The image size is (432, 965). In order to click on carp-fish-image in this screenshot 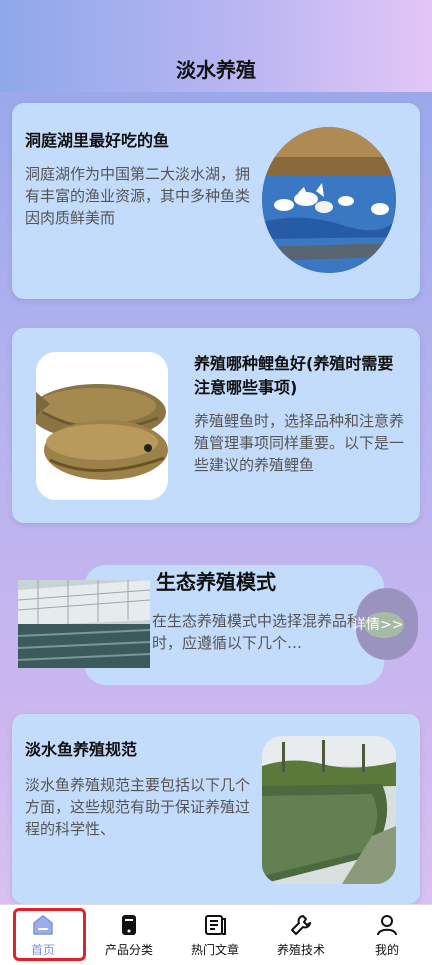, I will do `click(102, 426)`.